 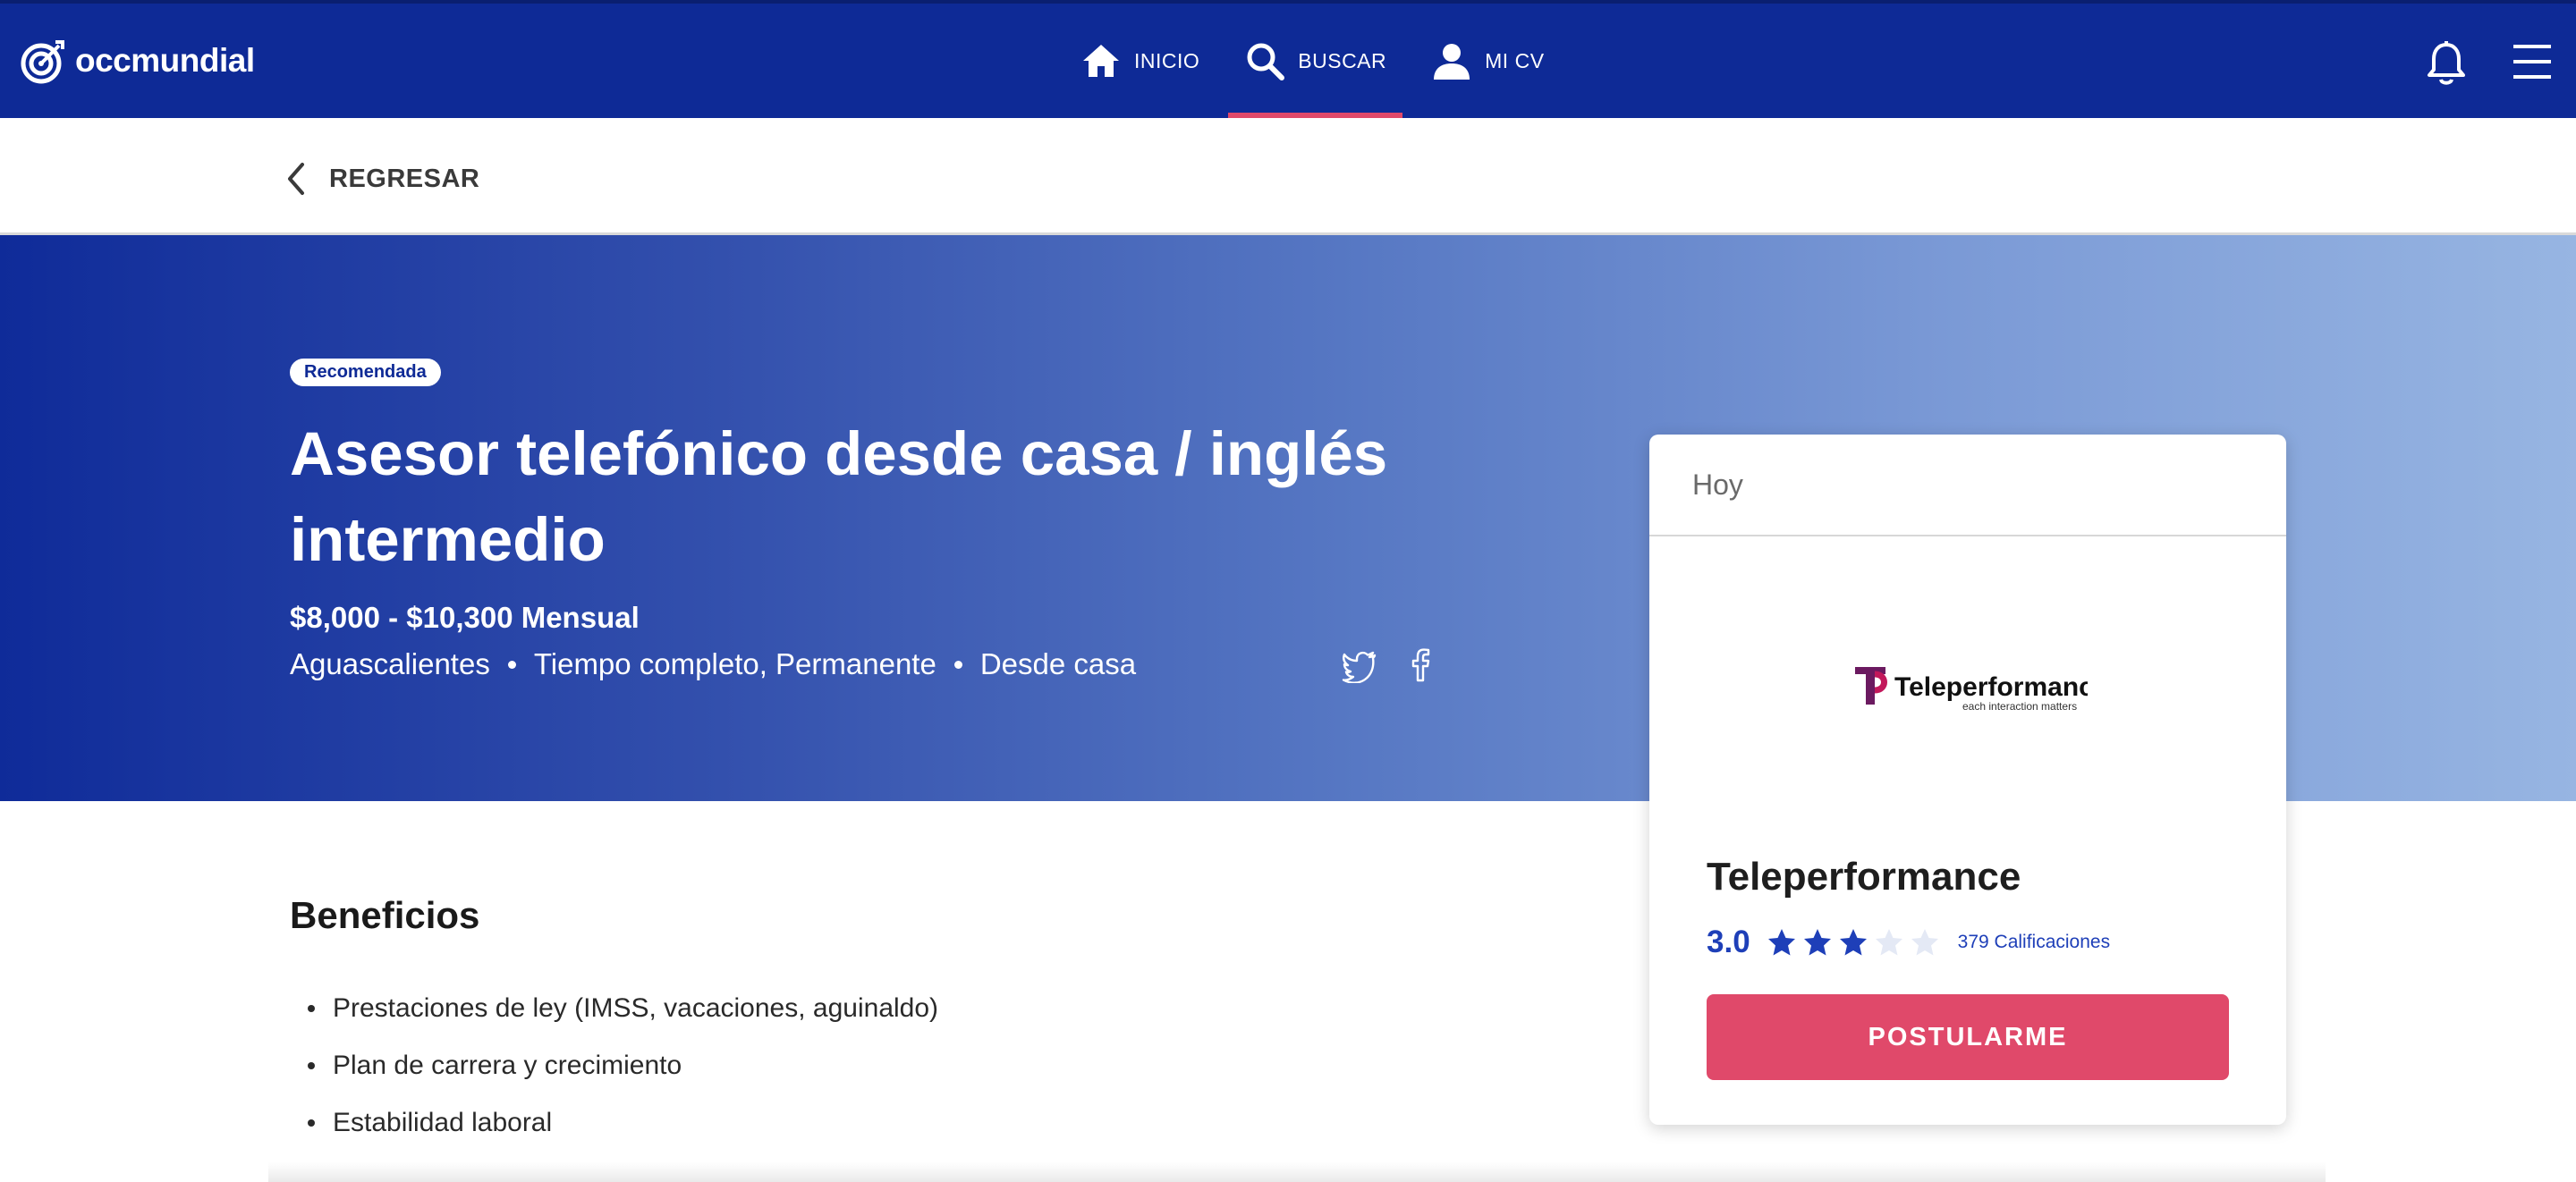 What do you see at coordinates (1359, 665) in the screenshot?
I see `twitter-icon` at bounding box center [1359, 665].